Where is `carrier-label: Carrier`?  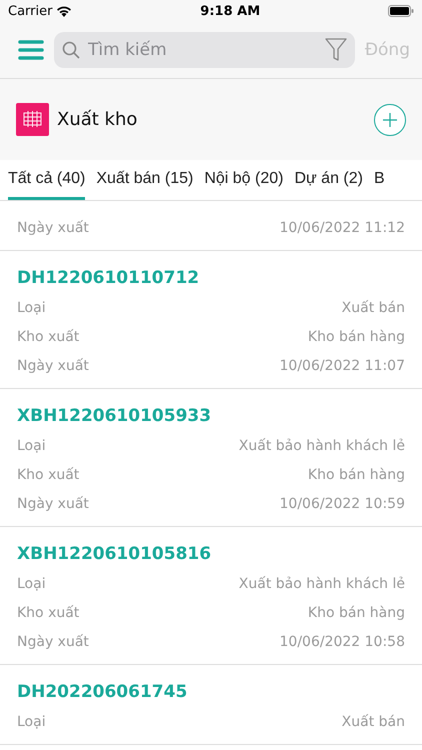 carrier-label: Carrier is located at coordinates (30, 11).